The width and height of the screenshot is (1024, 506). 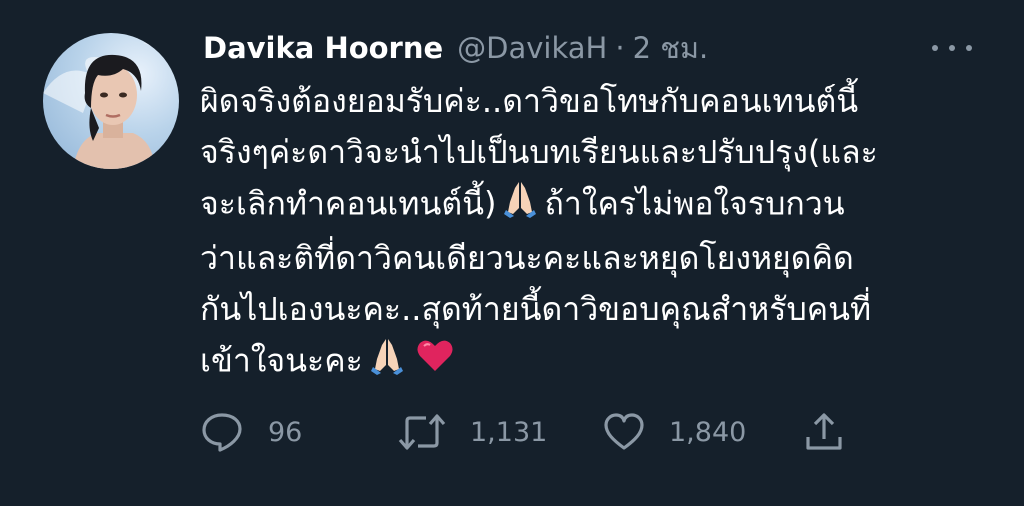 I want to click on reply-icon, so click(x=222, y=432).